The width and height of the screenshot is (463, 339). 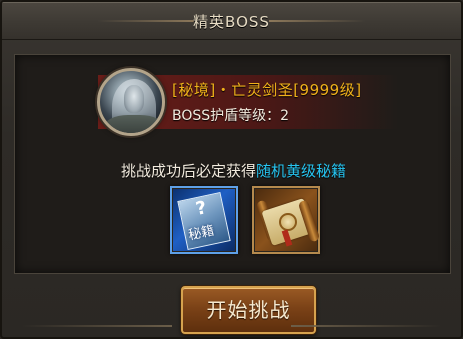 What do you see at coordinates (267, 90) in the screenshot?
I see `boss-name: [秘境]・亡灵剑圣[9999级]` at bounding box center [267, 90].